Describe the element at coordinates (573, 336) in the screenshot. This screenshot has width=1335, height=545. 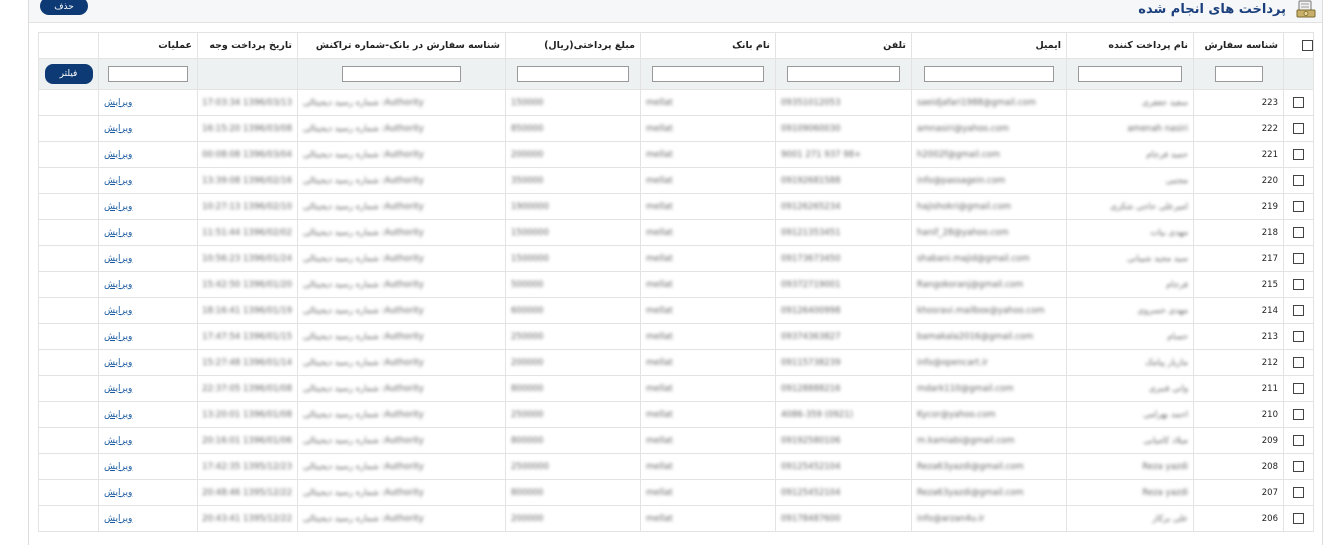
I see `amount-cell: 250000` at that location.